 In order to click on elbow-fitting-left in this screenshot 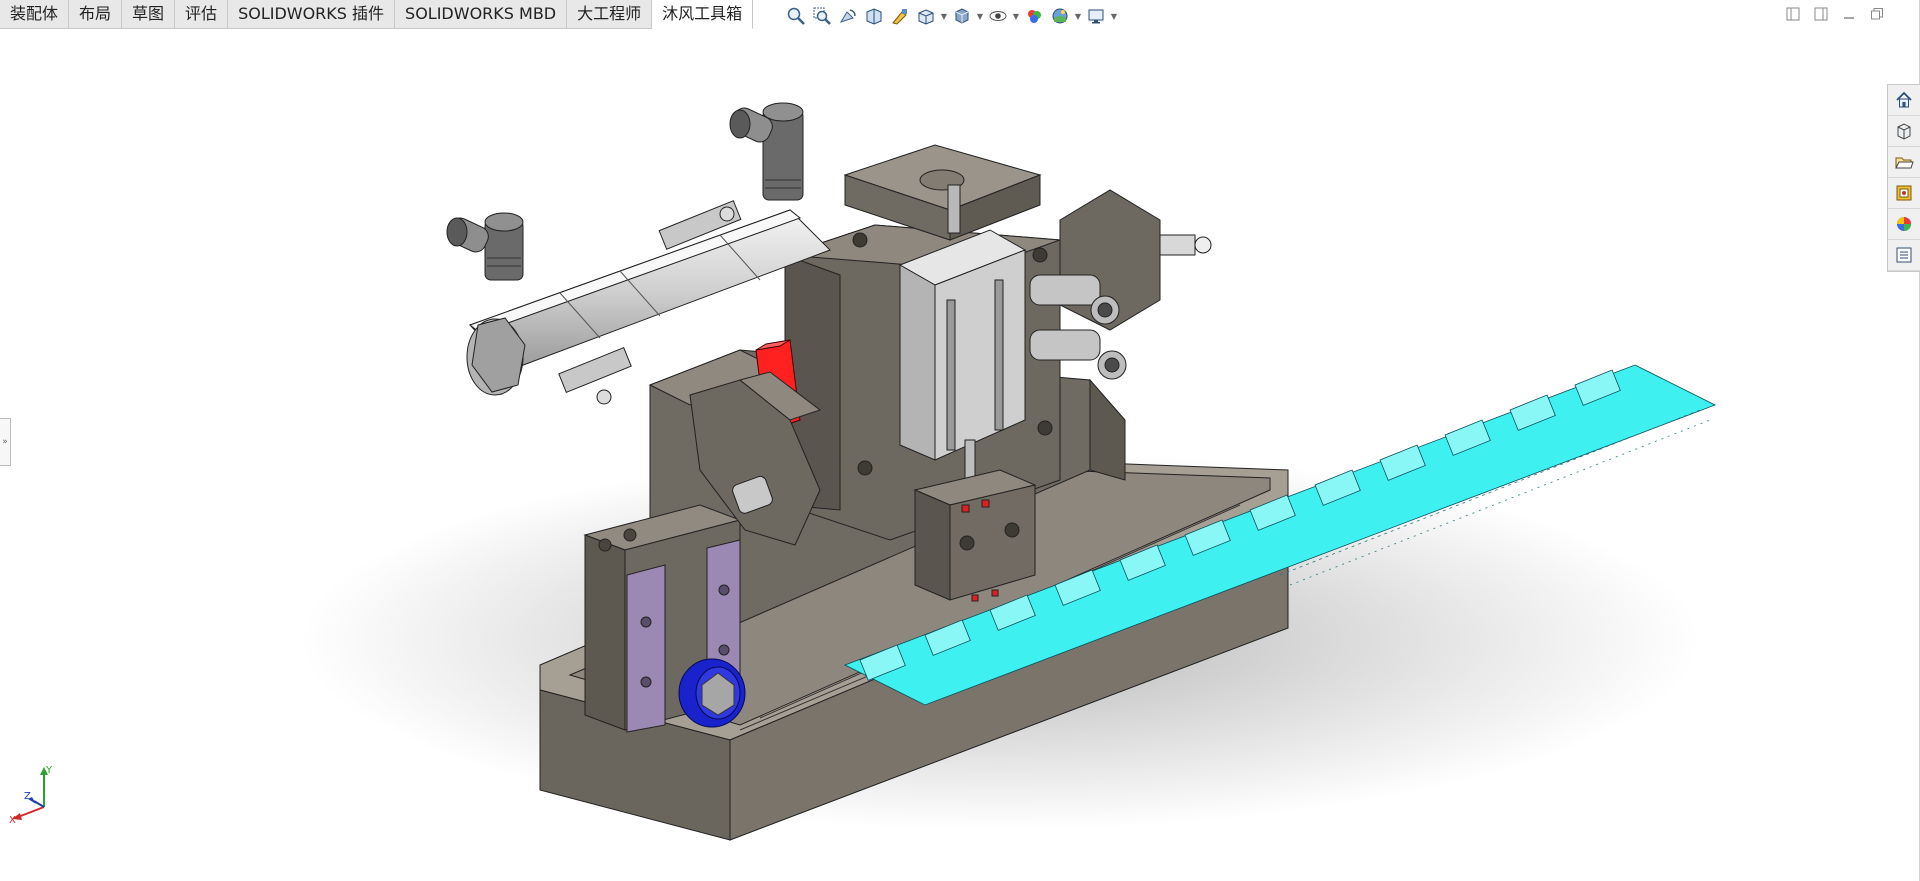, I will do `click(485, 246)`.